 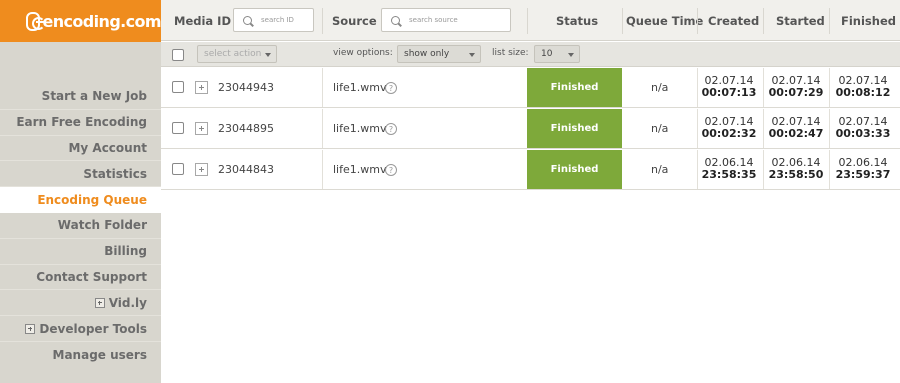 I want to click on started-time: 00:07:29, so click(x=796, y=92).